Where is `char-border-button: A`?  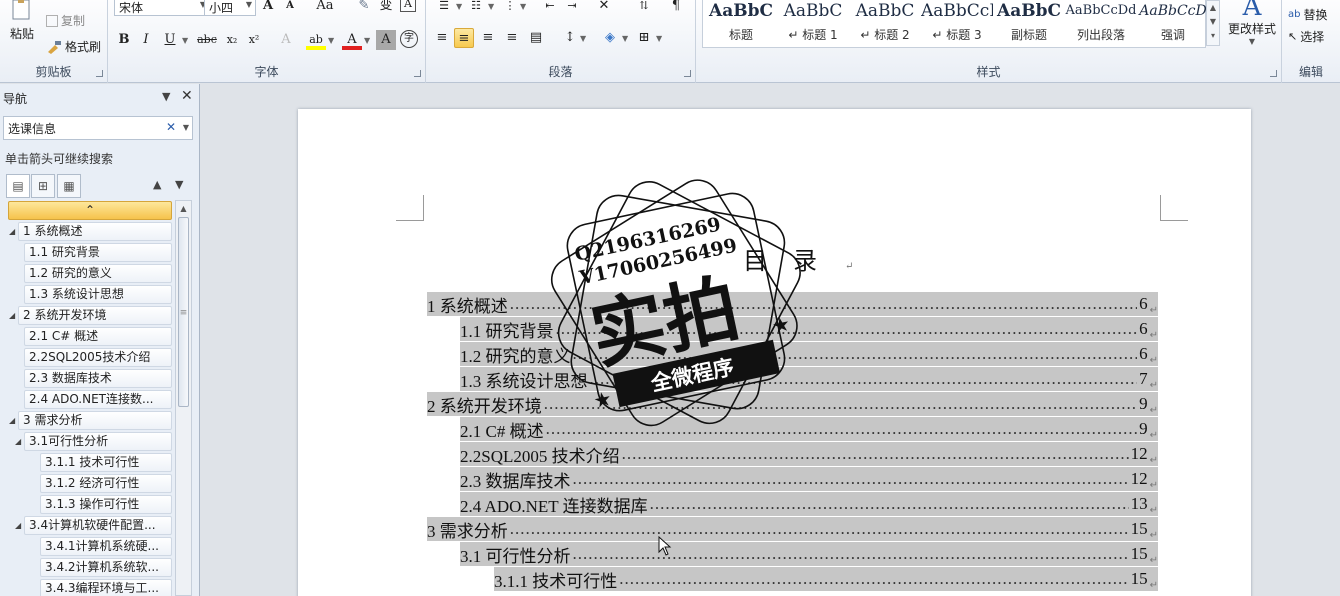 char-border-button: A is located at coordinates (408, 6).